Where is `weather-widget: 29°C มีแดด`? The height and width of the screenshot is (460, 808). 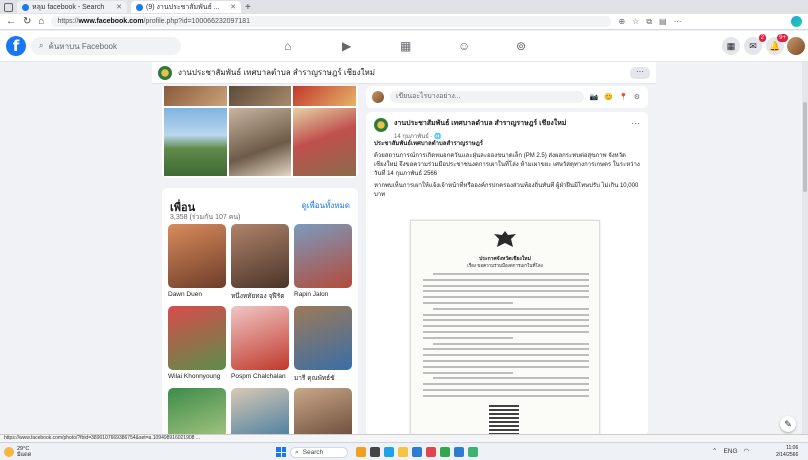
weather-widget: 29°C มีแดด is located at coordinates (17, 452).